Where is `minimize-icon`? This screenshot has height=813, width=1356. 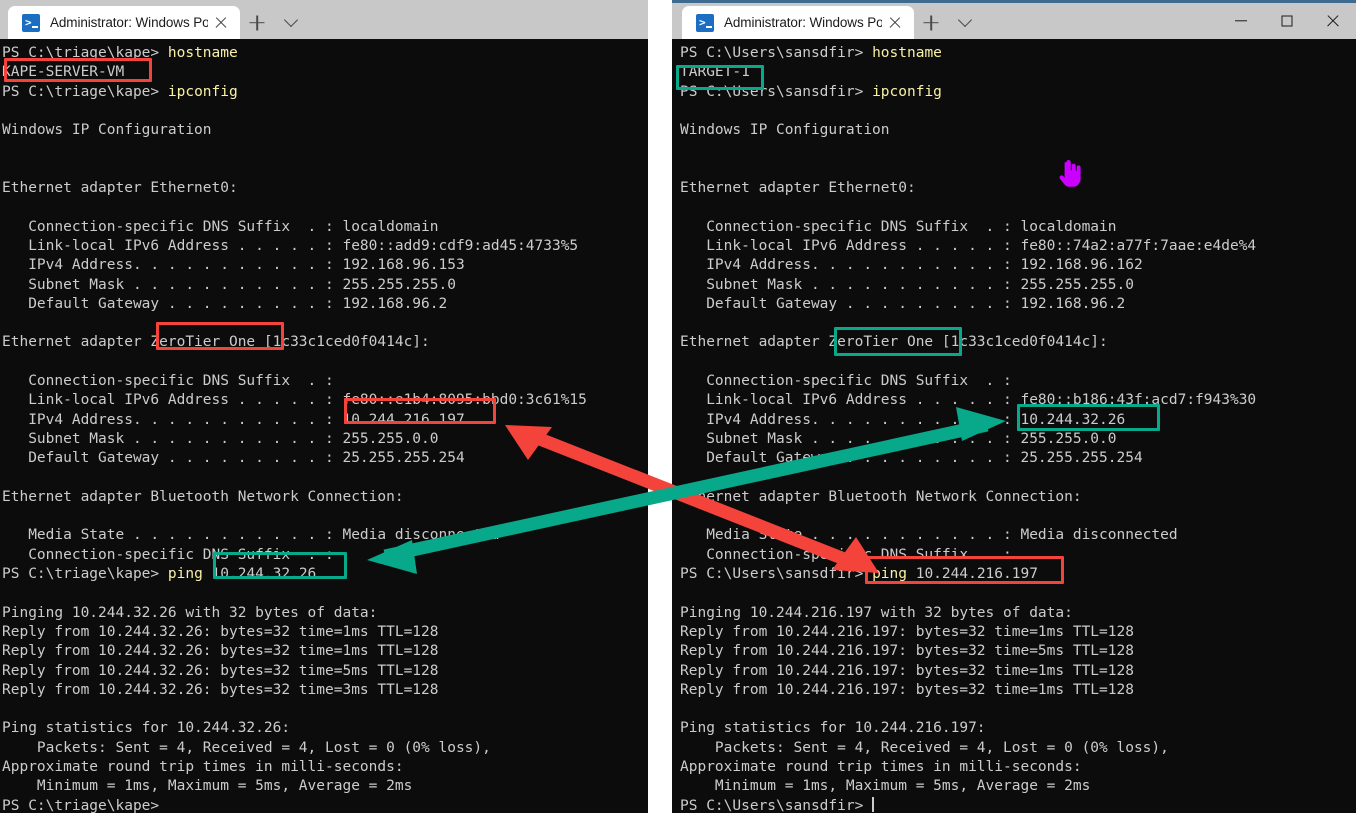
minimize-icon is located at coordinates (1241, 21).